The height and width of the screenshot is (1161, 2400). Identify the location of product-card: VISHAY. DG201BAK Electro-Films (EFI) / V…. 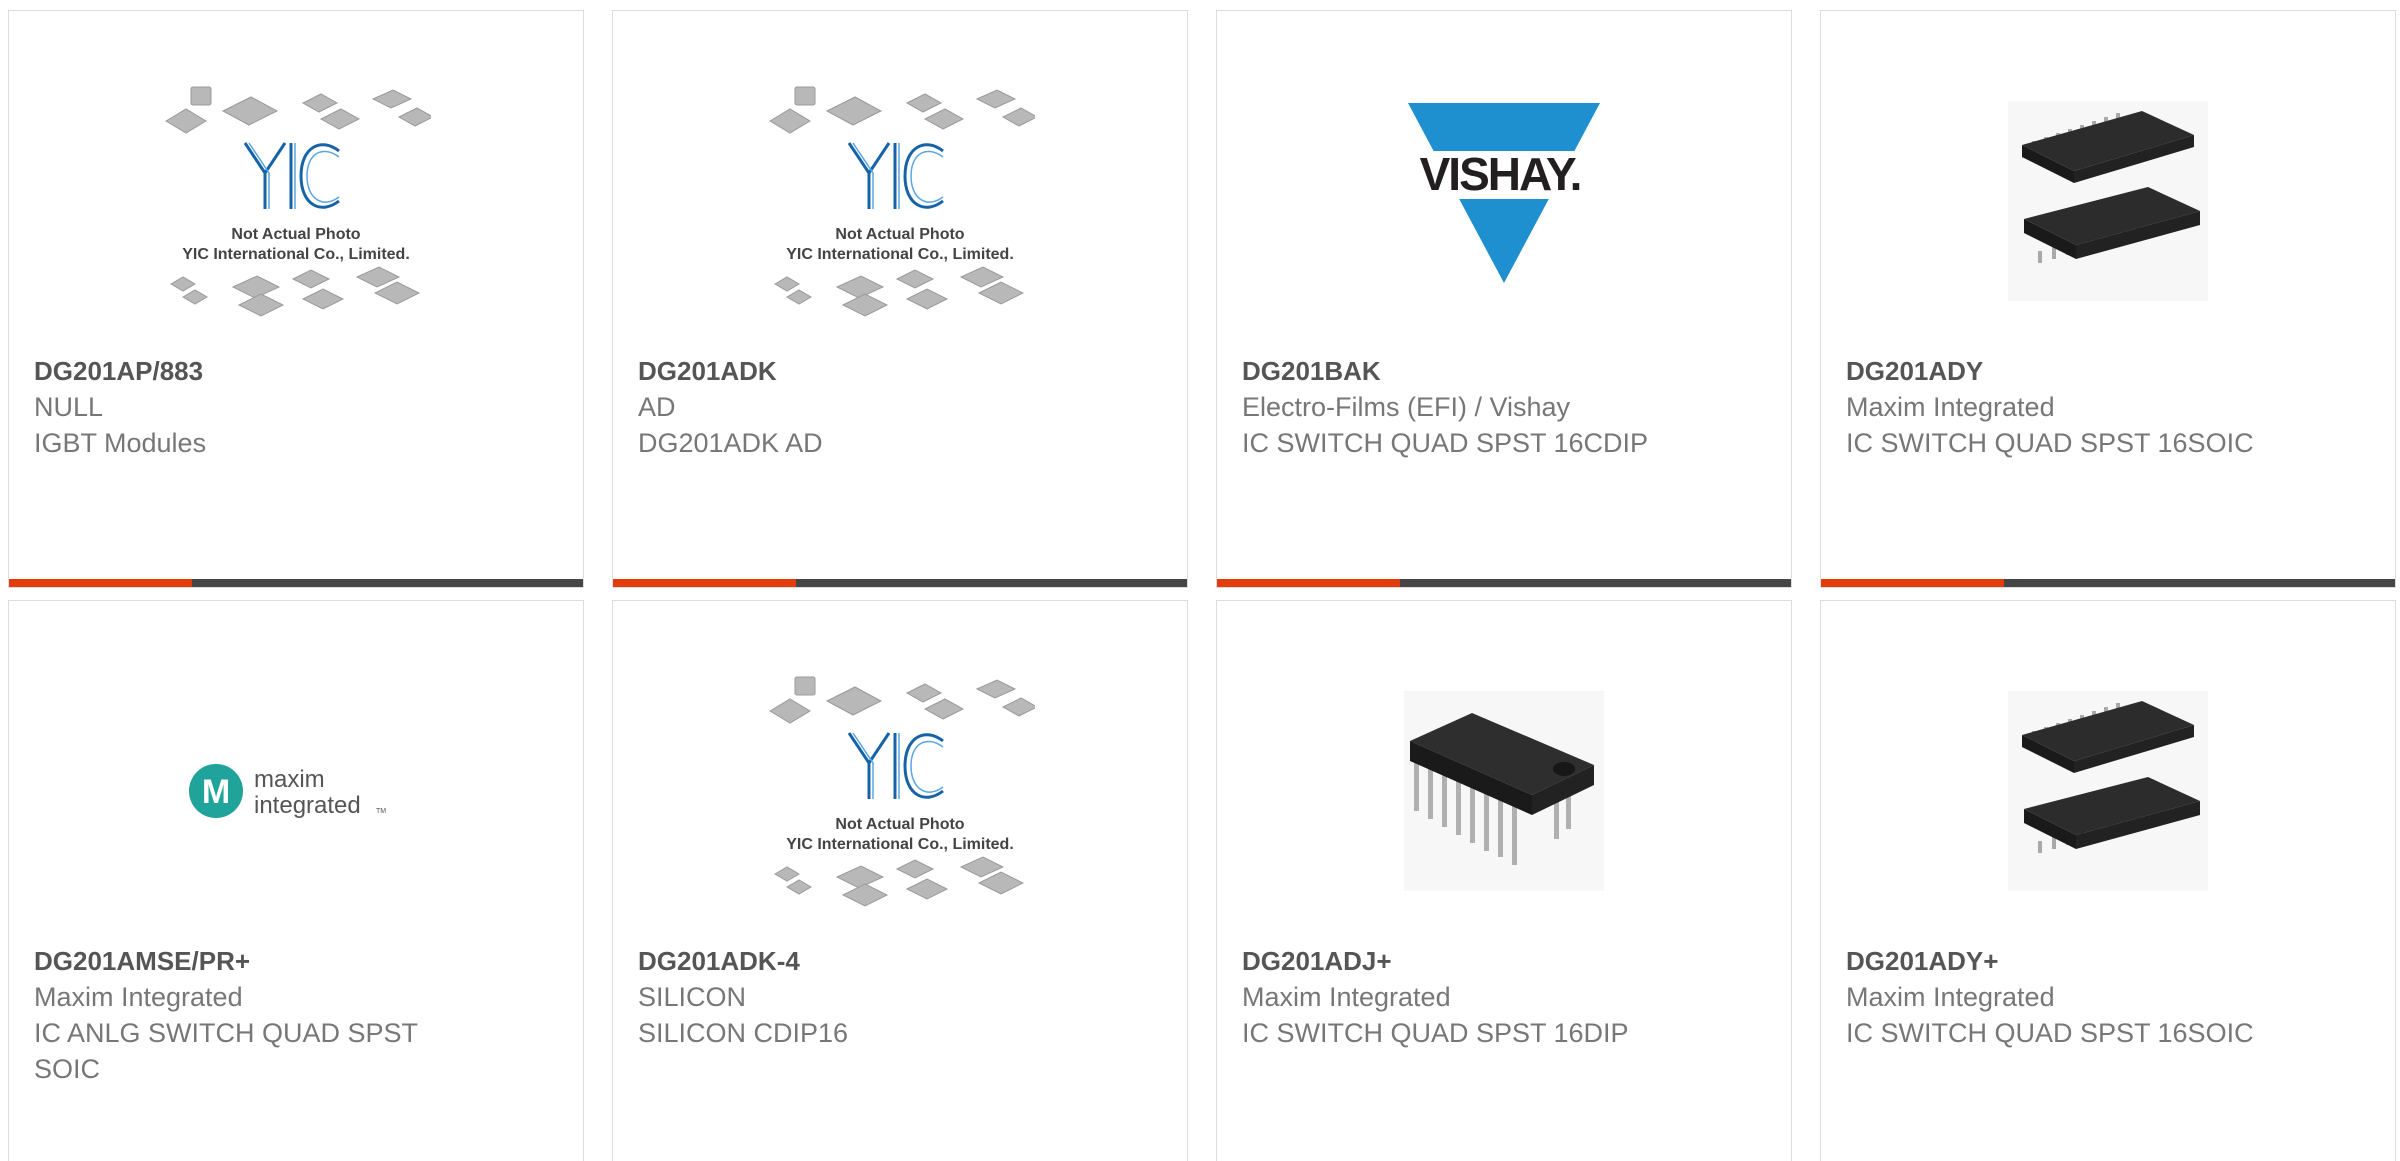
(1504, 299).